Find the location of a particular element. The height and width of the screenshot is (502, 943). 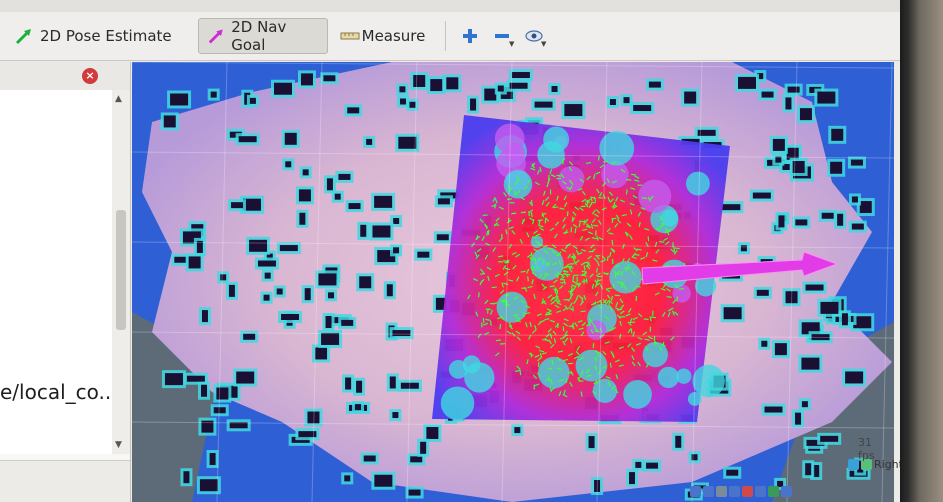

displays-panel: × e/local_co... ▲ ▼ is located at coordinates (65, 282).